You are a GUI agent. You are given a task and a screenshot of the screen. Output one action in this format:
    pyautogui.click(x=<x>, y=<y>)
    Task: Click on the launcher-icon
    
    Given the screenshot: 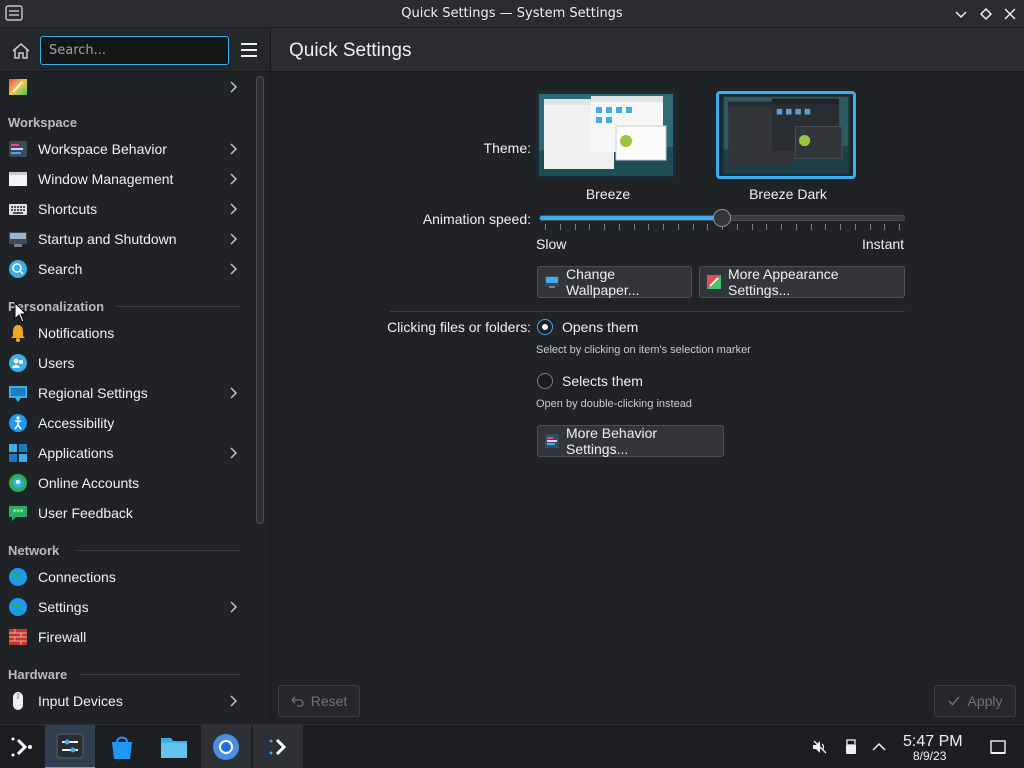 What is the action you would take?
    pyautogui.click(x=21, y=747)
    